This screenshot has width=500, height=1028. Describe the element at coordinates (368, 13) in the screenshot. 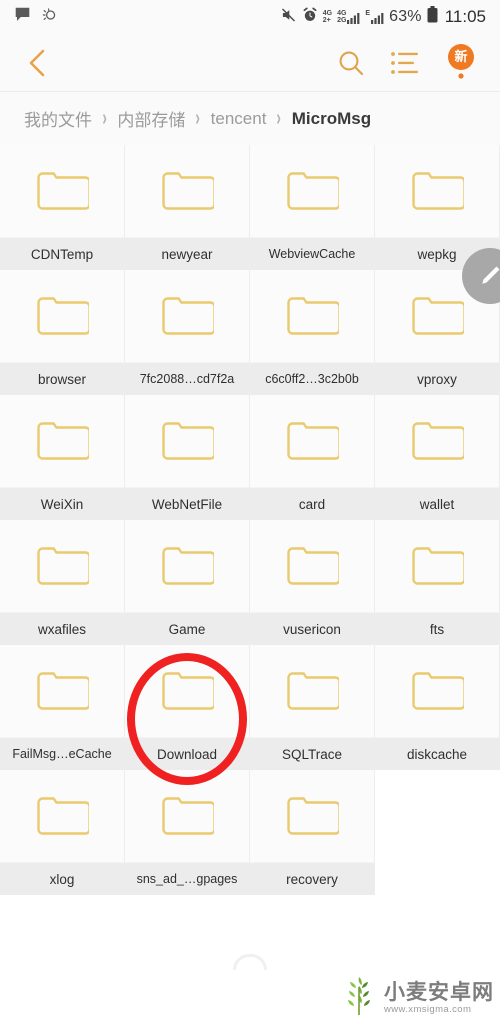

I see `signal-3-label: E` at that location.